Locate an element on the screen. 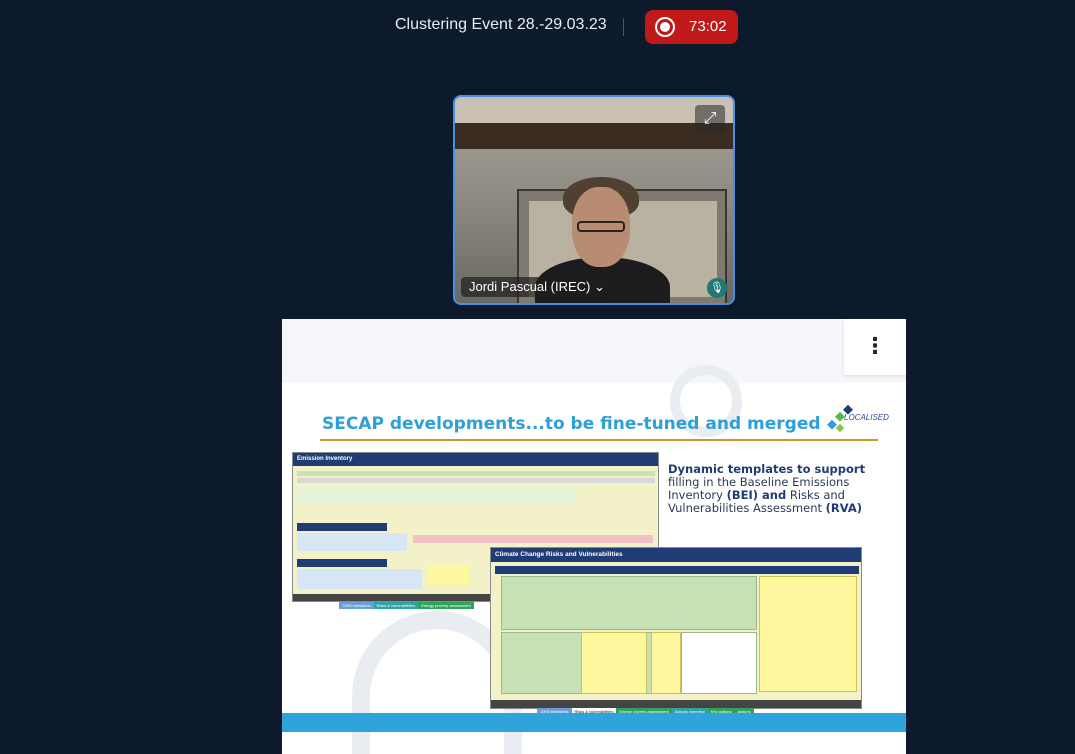  more-options-button: ⋮ is located at coordinates (875, 347).